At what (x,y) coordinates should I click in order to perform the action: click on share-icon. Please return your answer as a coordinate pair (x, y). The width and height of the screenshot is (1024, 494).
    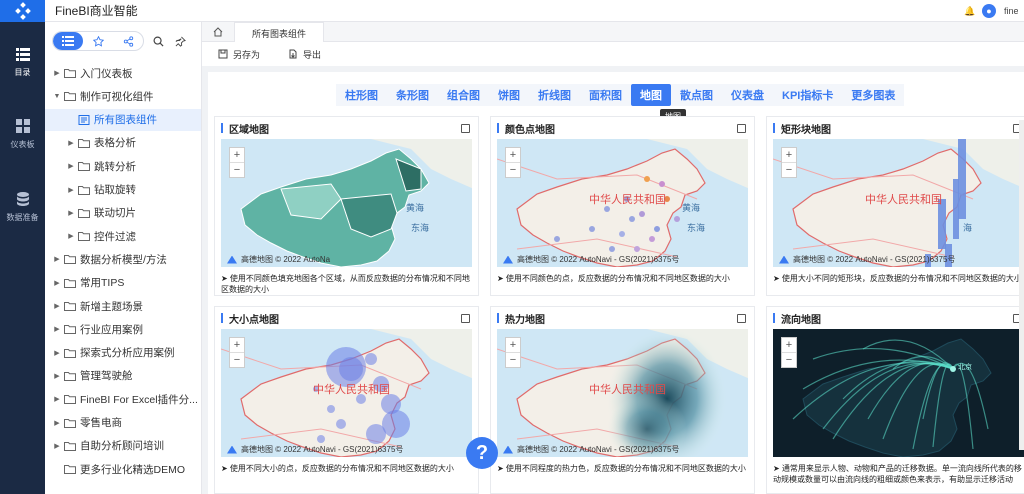
    Looking at the image, I should click on (128, 41).